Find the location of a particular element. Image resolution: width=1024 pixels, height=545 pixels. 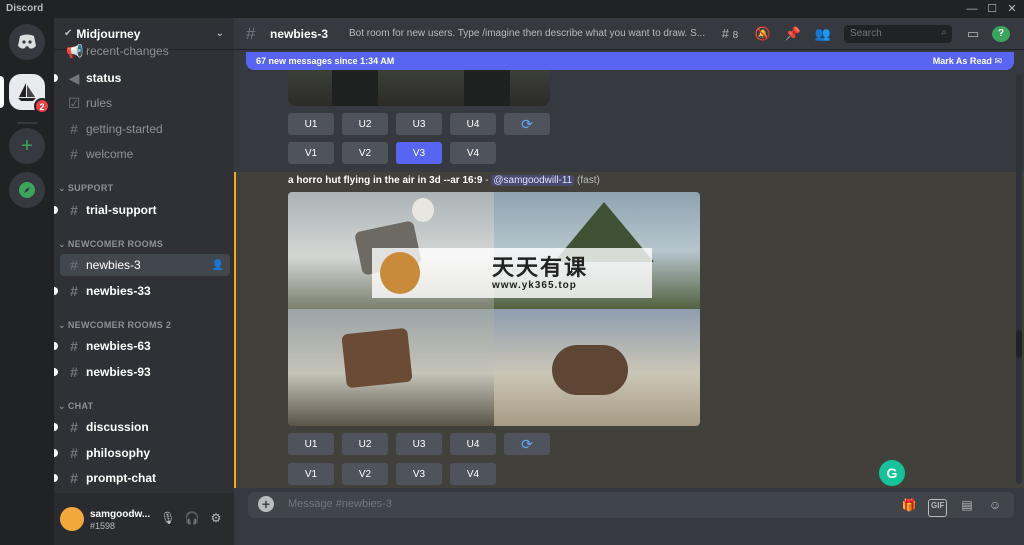

mute-bell-icon: 🔕 is located at coordinates (763, 34).